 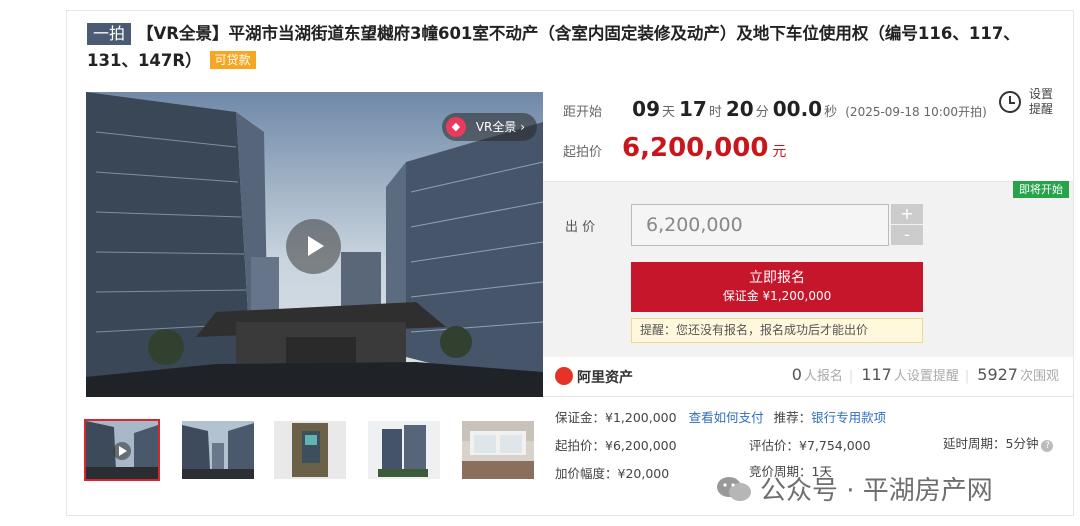 I want to click on increment-info: 加价幅度：¥20,000, so click(x=612, y=473).